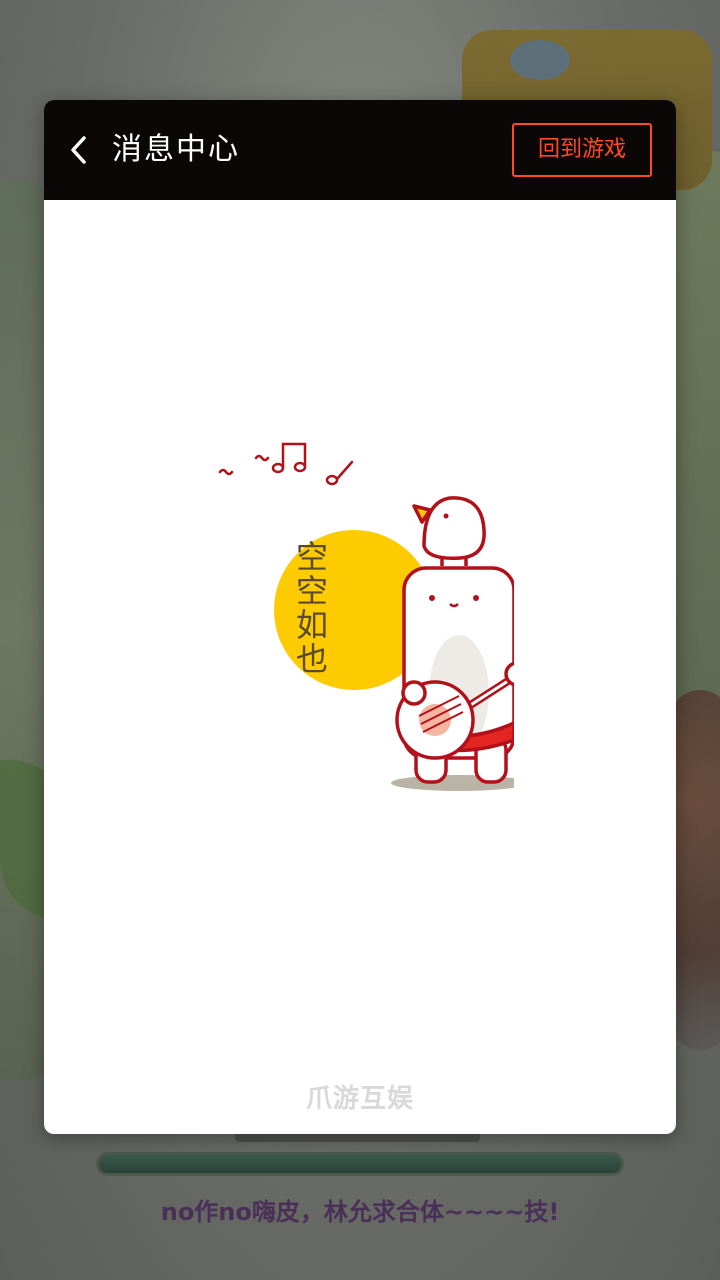 The height and width of the screenshot is (1280, 720). What do you see at coordinates (454, 640) in the screenshot?
I see `mascot-character` at bounding box center [454, 640].